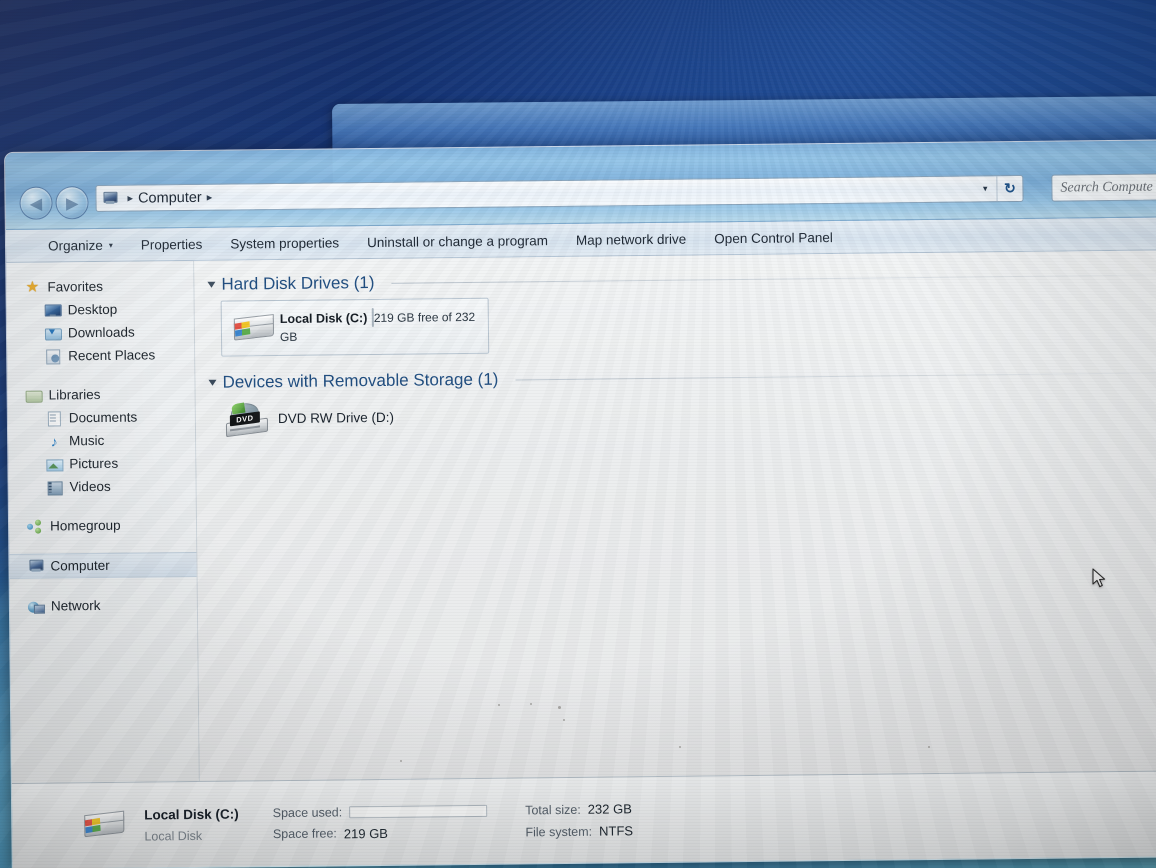  I want to click on details-drive-type: Local Disk, so click(173, 836).